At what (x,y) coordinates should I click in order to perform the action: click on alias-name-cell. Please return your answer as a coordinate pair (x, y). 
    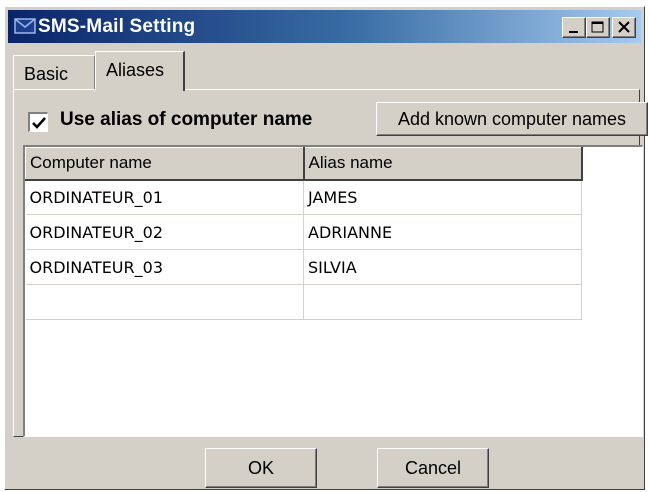
    Looking at the image, I should click on (442, 302).